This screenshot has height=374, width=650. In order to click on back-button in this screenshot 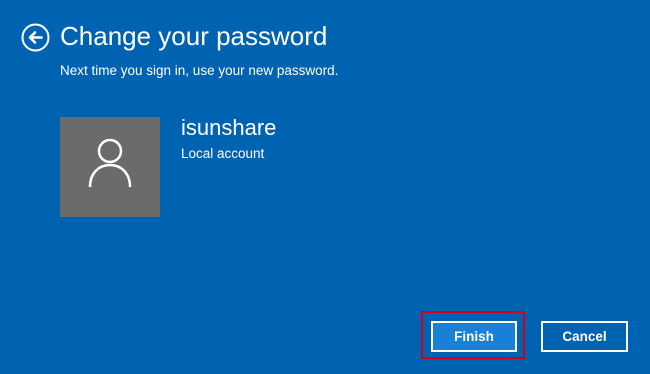, I will do `click(35, 37)`.